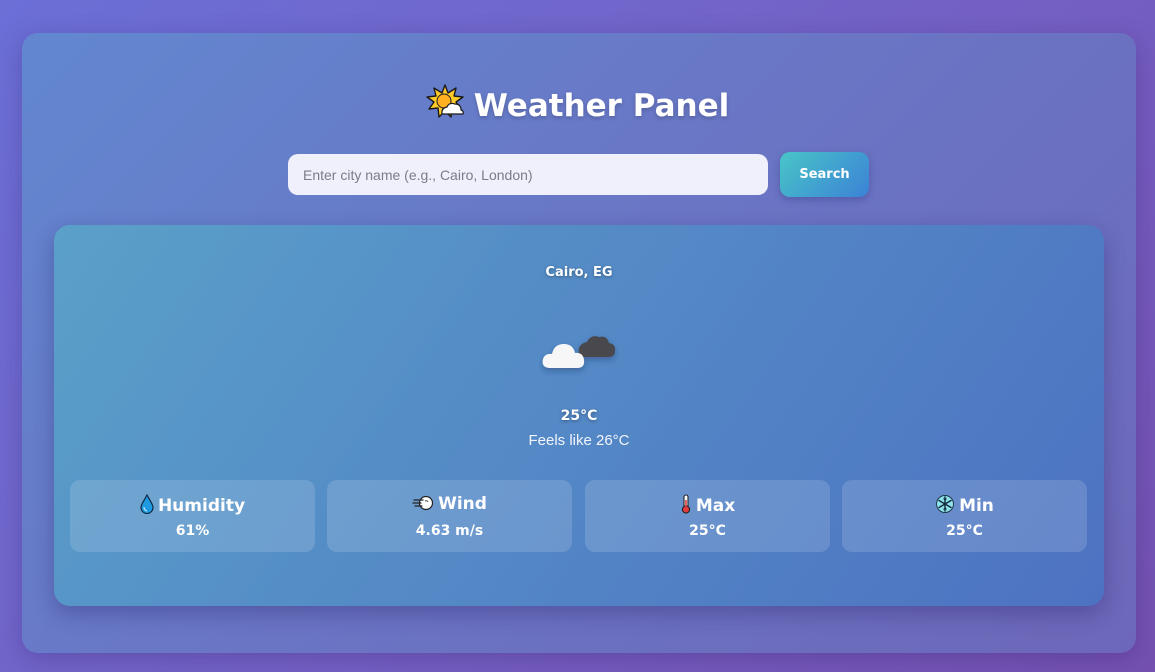 This screenshot has height=672, width=1155. Describe the element at coordinates (425, 504) in the screenshot. I see `wind-icon` at that location.